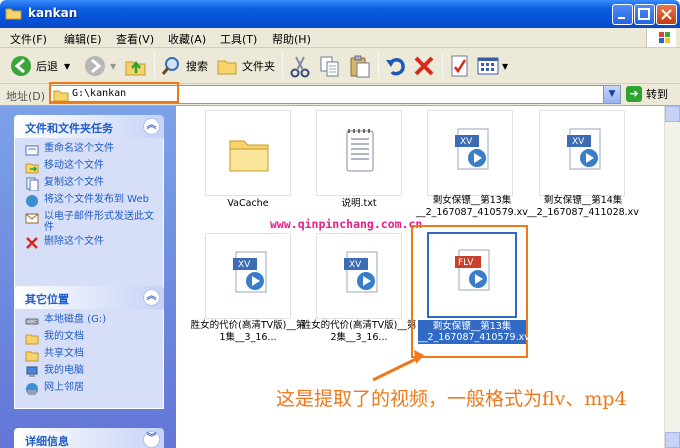  I want to click on folders-icon, so click(227, 67).